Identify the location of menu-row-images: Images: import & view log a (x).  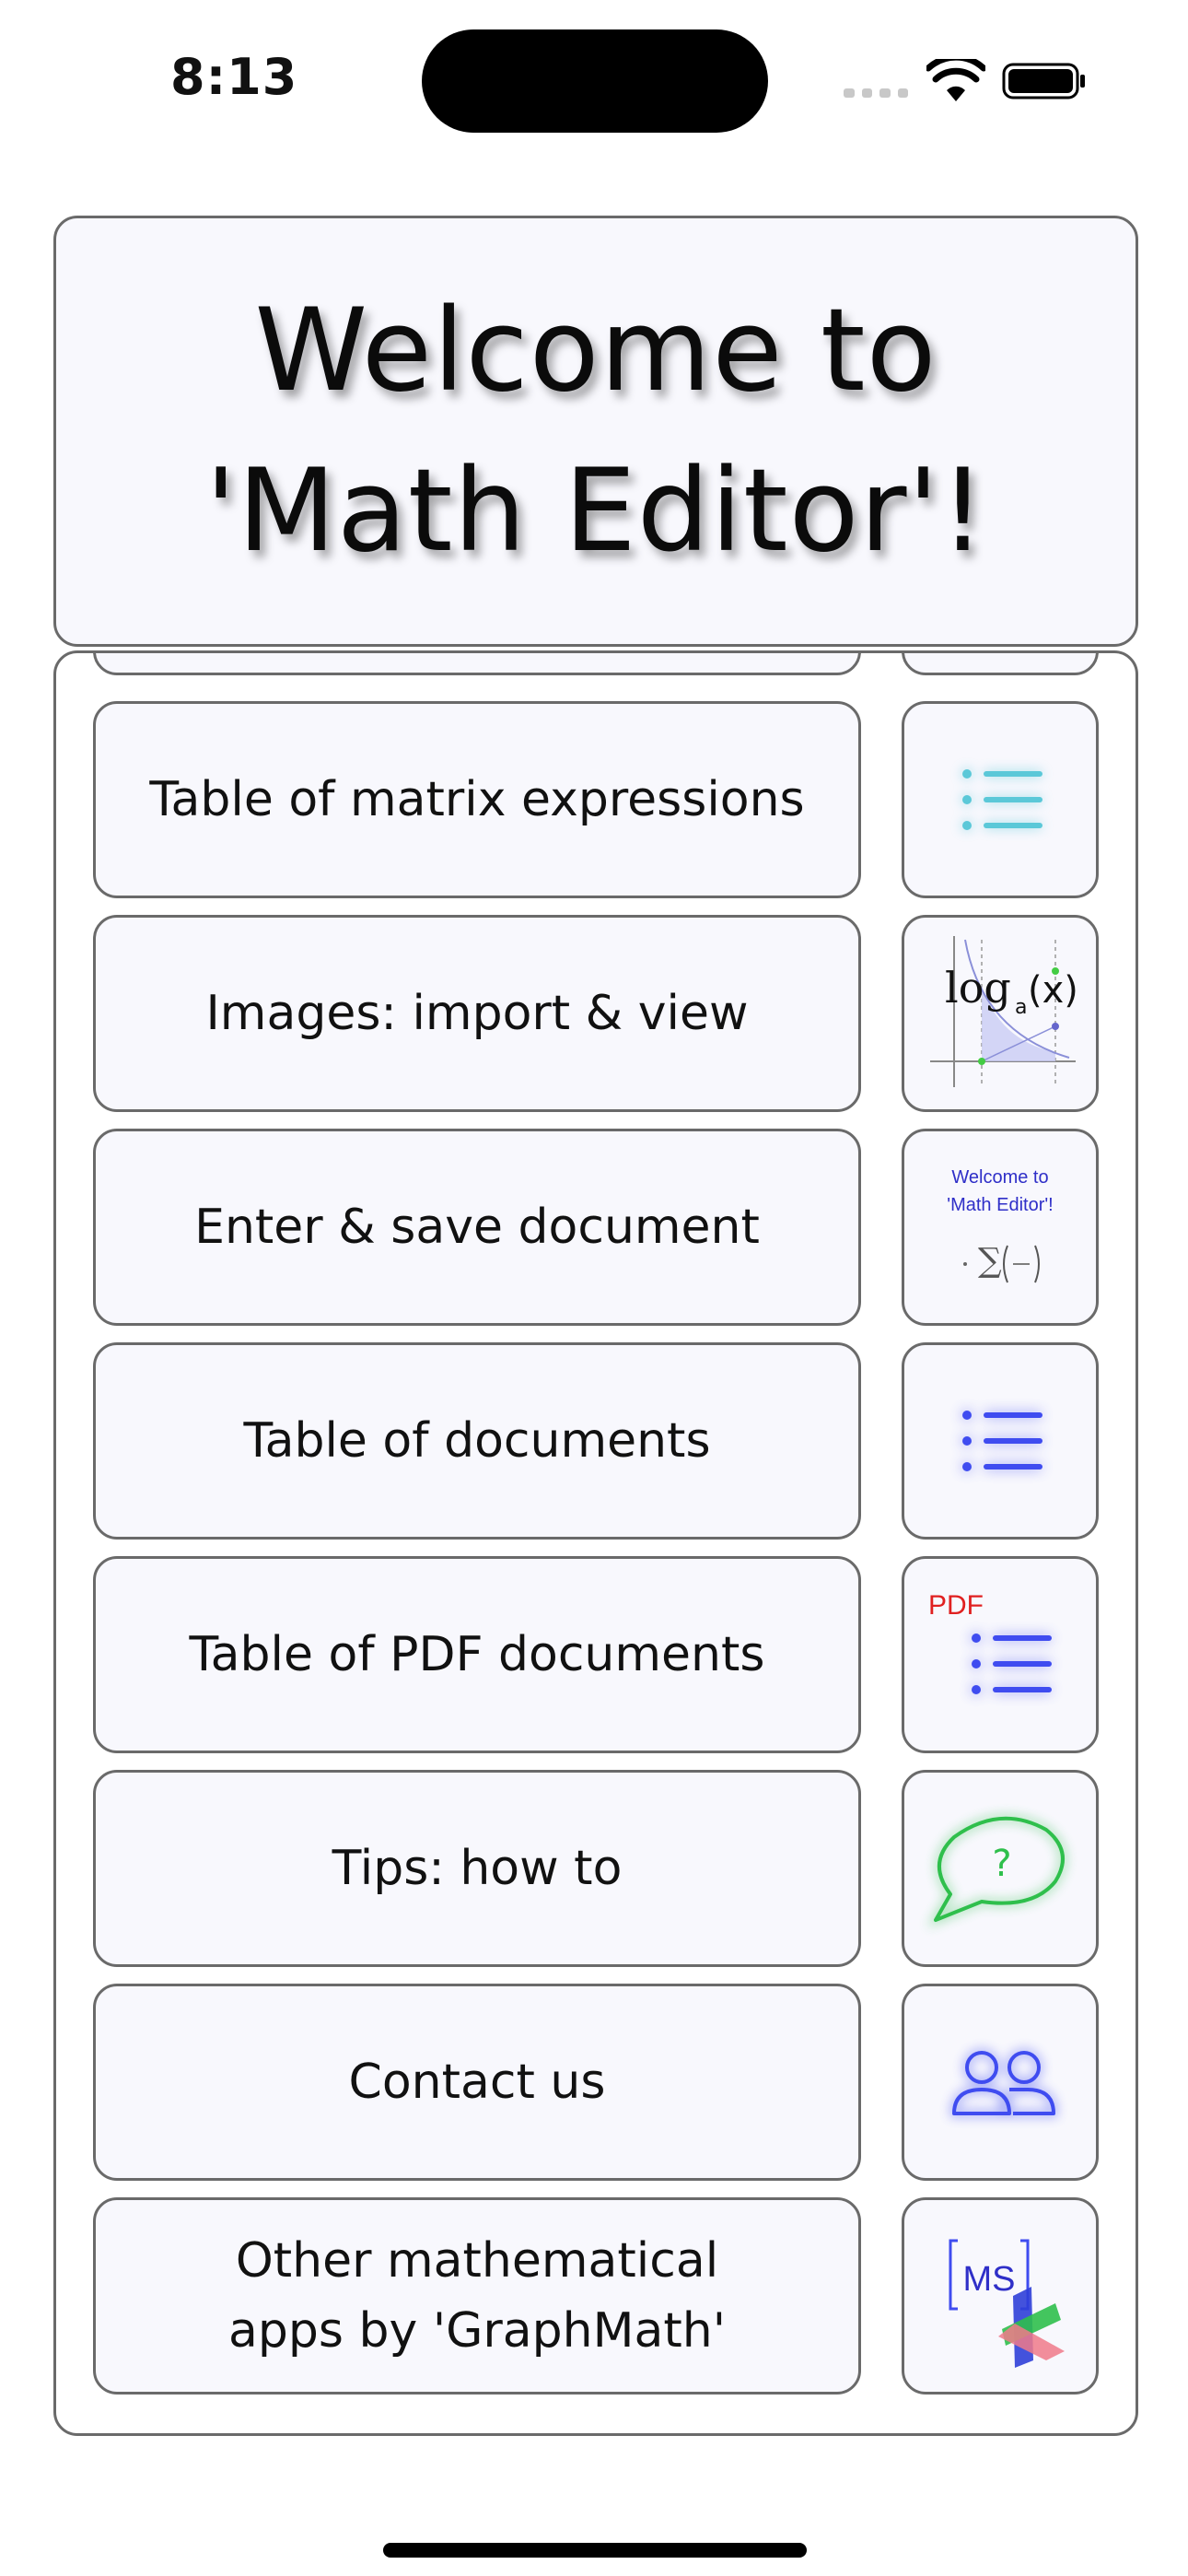
(598, 1013).